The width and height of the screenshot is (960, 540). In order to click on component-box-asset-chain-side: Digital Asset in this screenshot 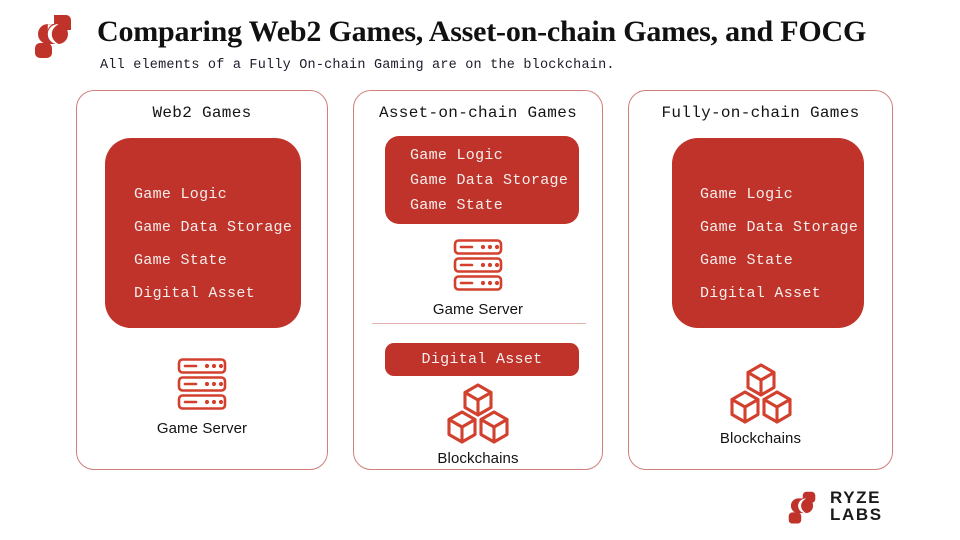, I will do `click(482, 359)`.